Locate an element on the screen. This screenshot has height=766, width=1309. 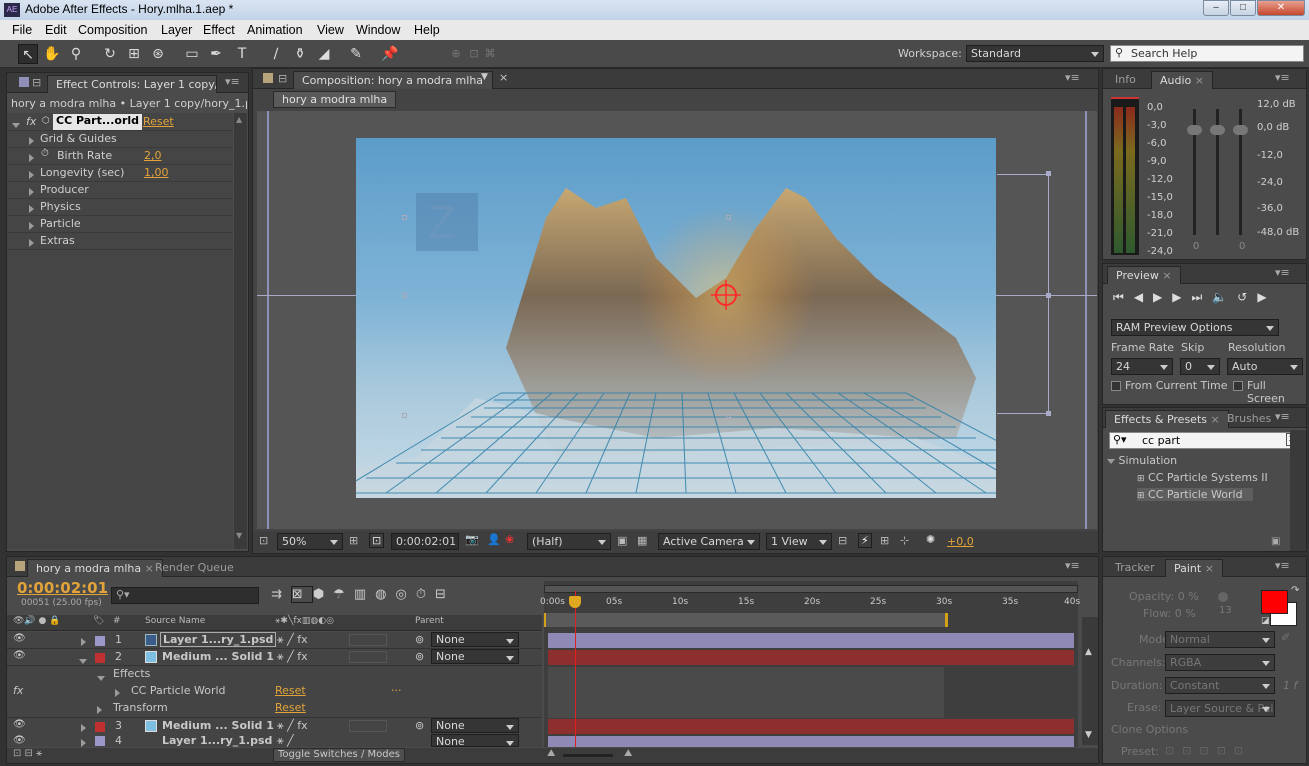
ram-preview-options-dropdown: RAM Preview Options is located at coordinates (1195, 327).